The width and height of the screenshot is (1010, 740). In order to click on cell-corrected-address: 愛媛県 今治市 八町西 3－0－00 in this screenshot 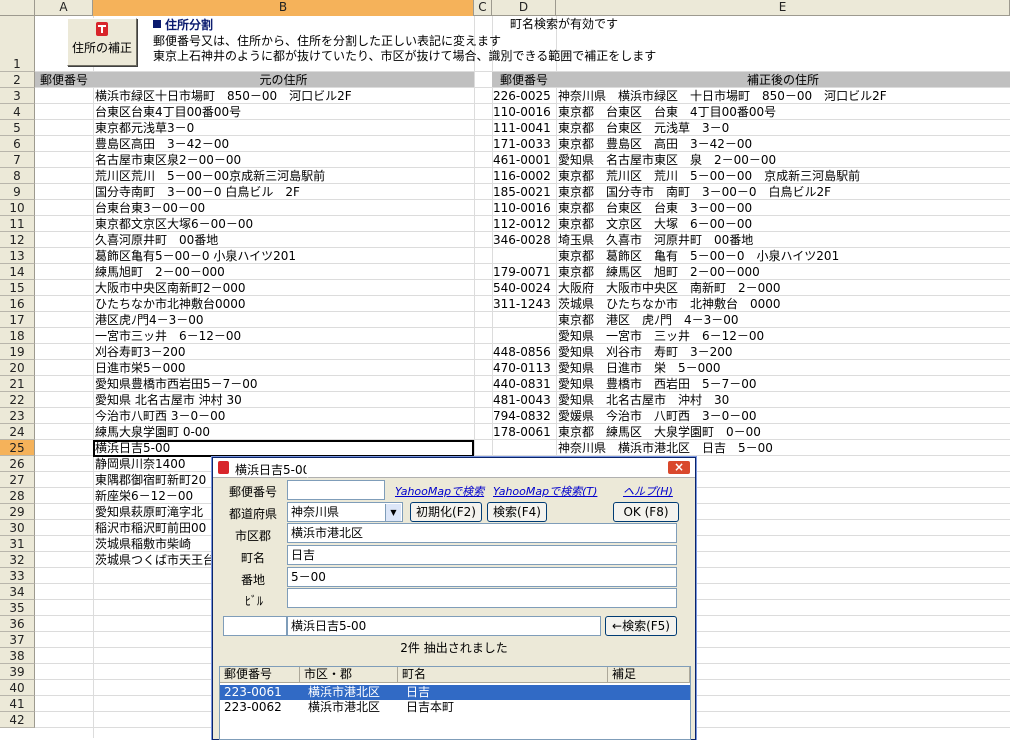, I will do `click(783, 416)`.